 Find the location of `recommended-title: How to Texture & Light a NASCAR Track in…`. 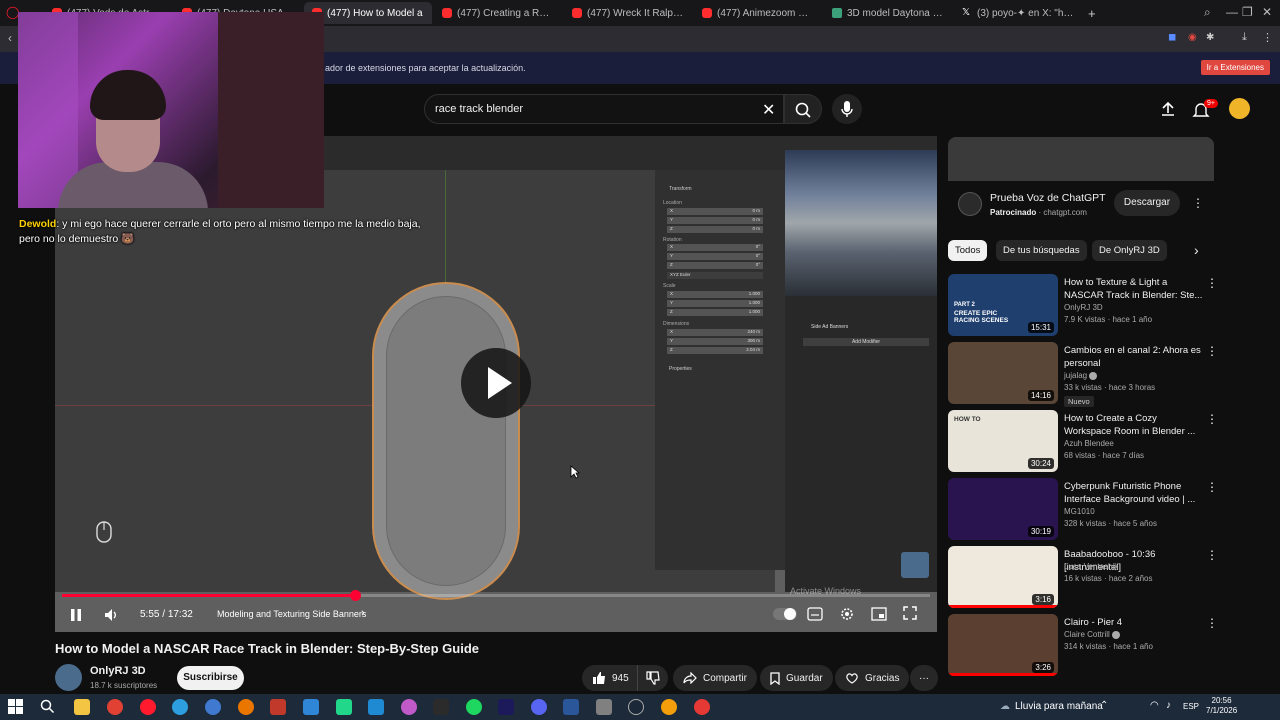

recommended-title: How to Texture & Light a NASCAR Track in… is located at coordinates (1134, 289).